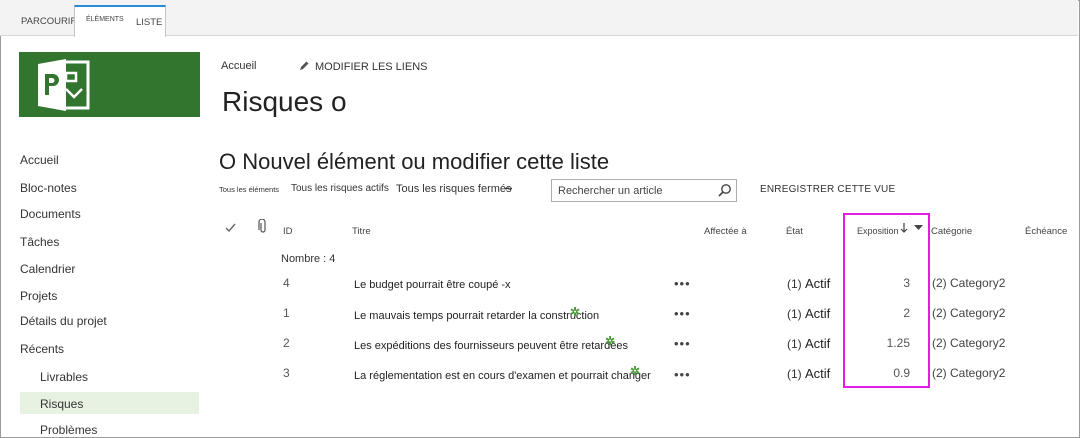 The width and height of the screenshot is (1080, 438). Describe the element at coordinates (539, 18) in the screenshot. I see `ribbon: PARCOURIR ÉLÉMENTS LISTE` at that location.